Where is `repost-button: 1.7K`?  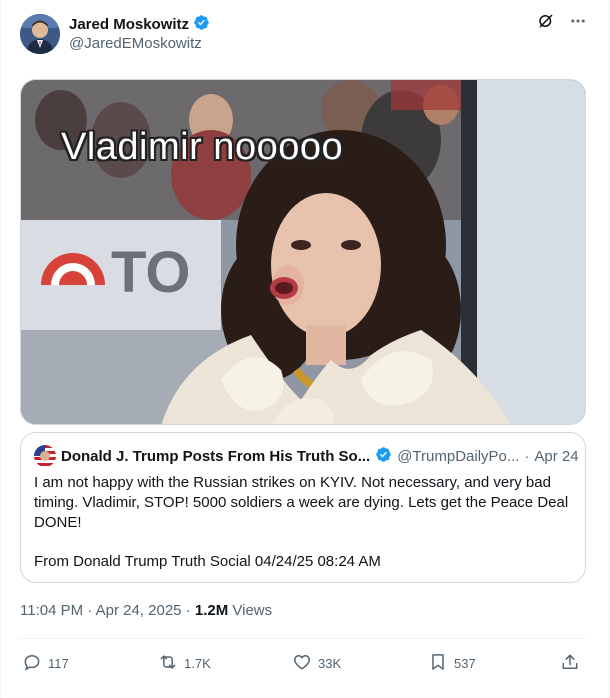 repost-button: 1.7K is located at coordinates (184, 663).